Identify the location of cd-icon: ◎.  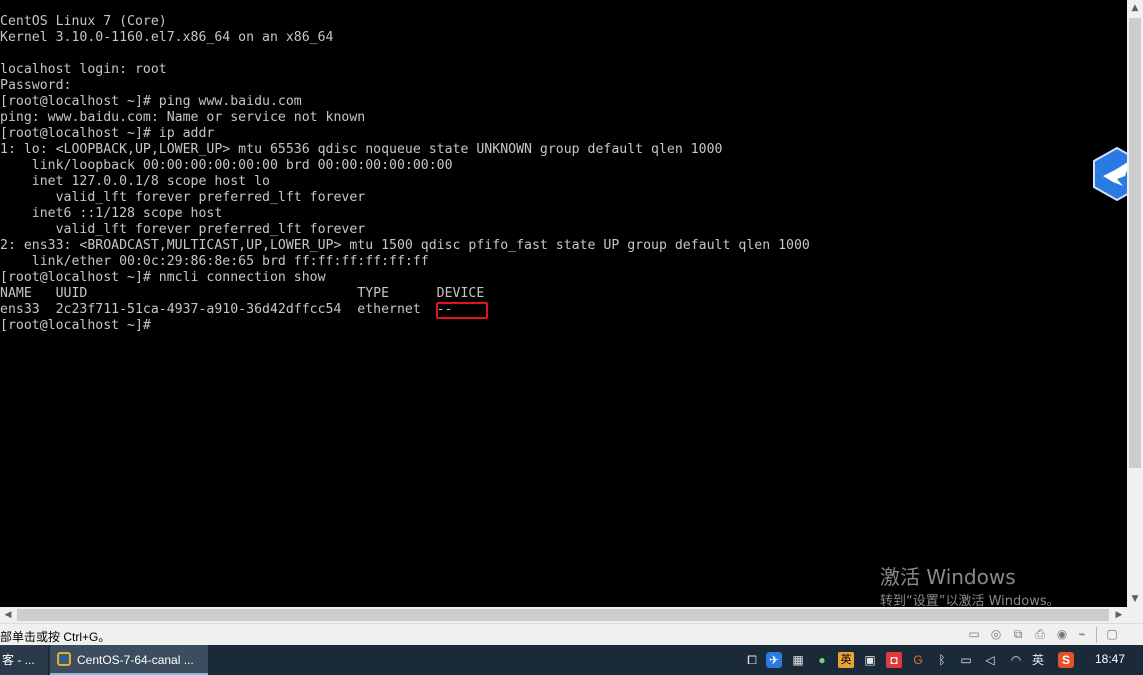
(996, 634).